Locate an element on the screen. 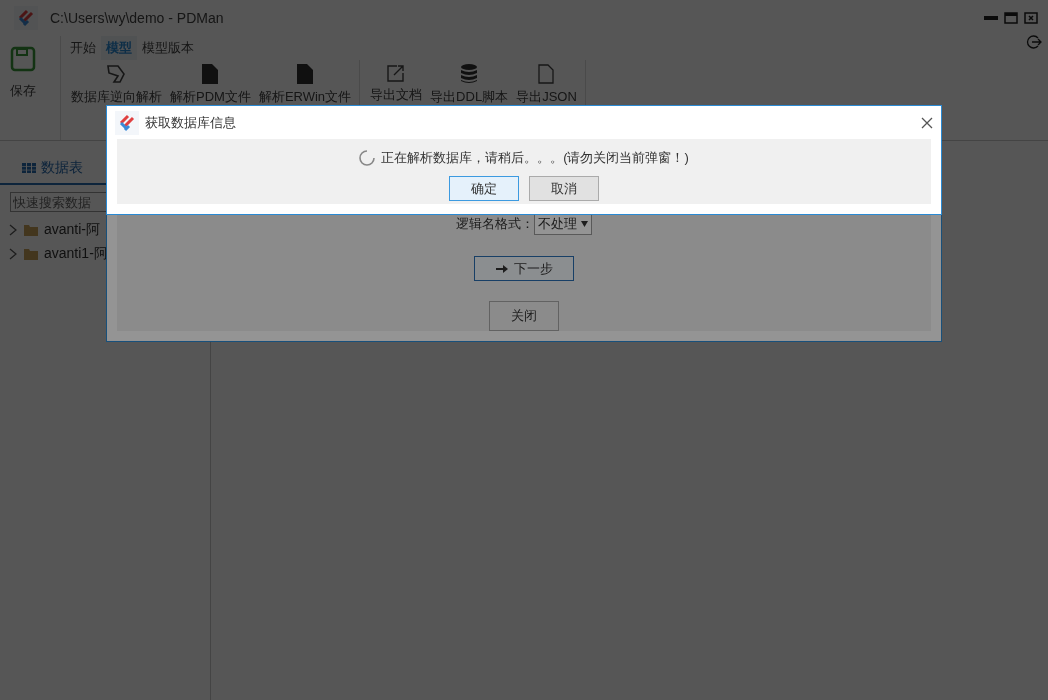 This screenshot has height=700, width=1048. toolbar-button: 解析PDM文件 is located at coordinates (210, 85).